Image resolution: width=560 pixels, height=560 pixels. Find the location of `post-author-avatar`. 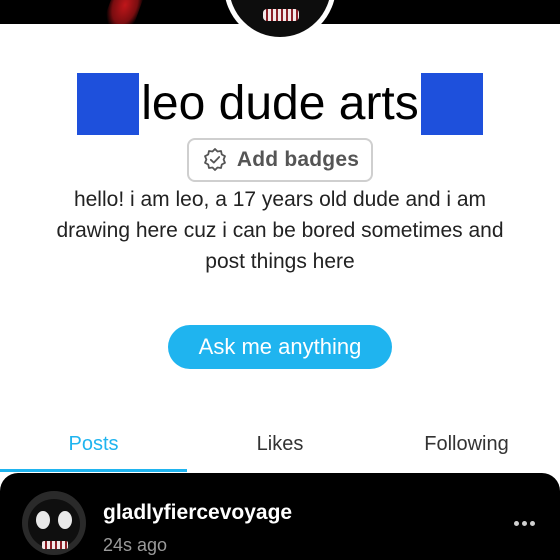

post-author-avatar is located at coordinates (54, 523).